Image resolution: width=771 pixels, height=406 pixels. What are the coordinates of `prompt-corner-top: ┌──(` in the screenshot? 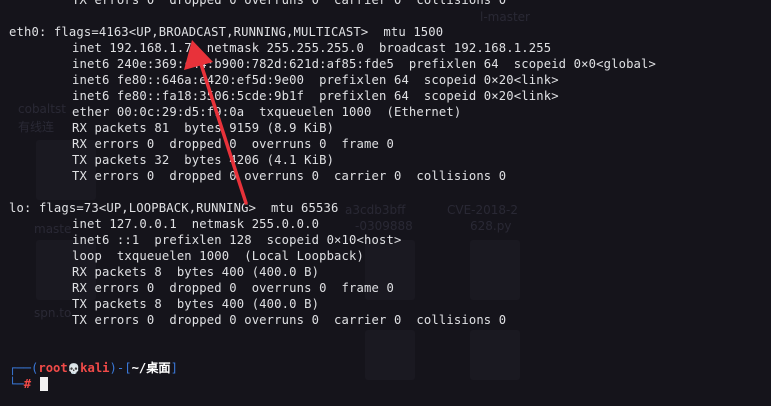 It's located at (24, 368).